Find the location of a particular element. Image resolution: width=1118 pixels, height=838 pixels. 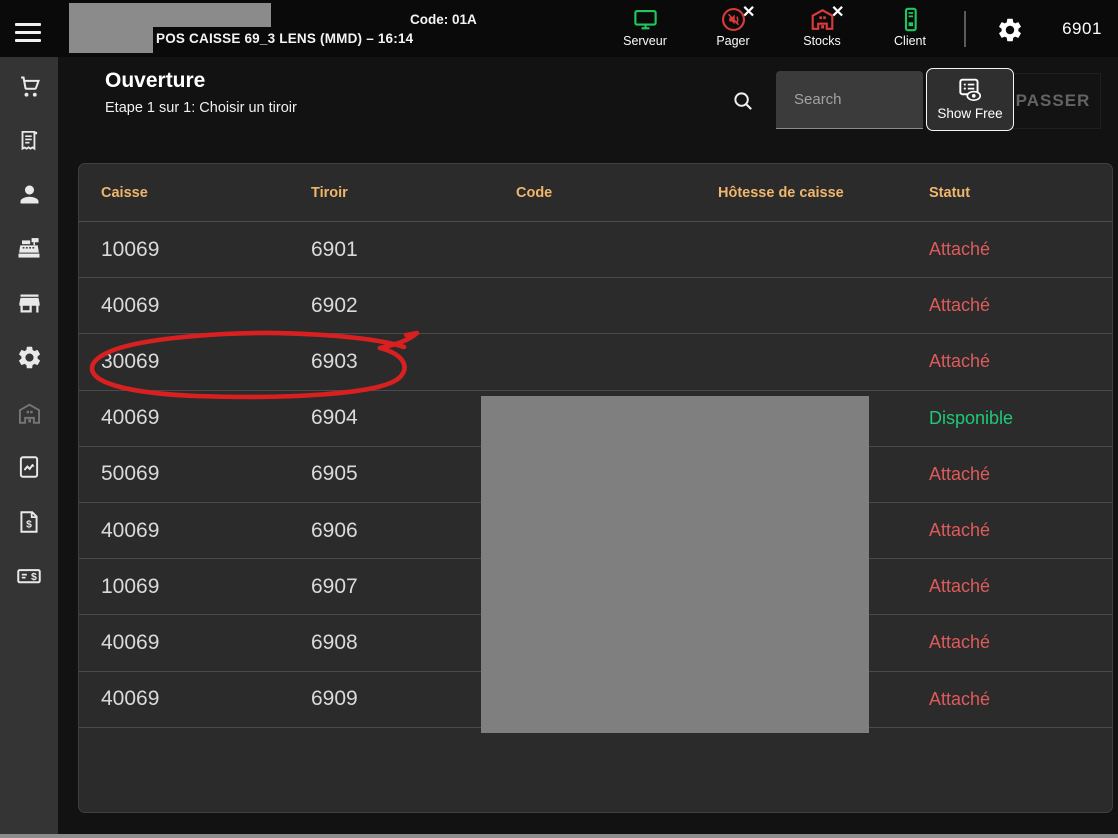

gear-icon is located at coordinates (29, 357).